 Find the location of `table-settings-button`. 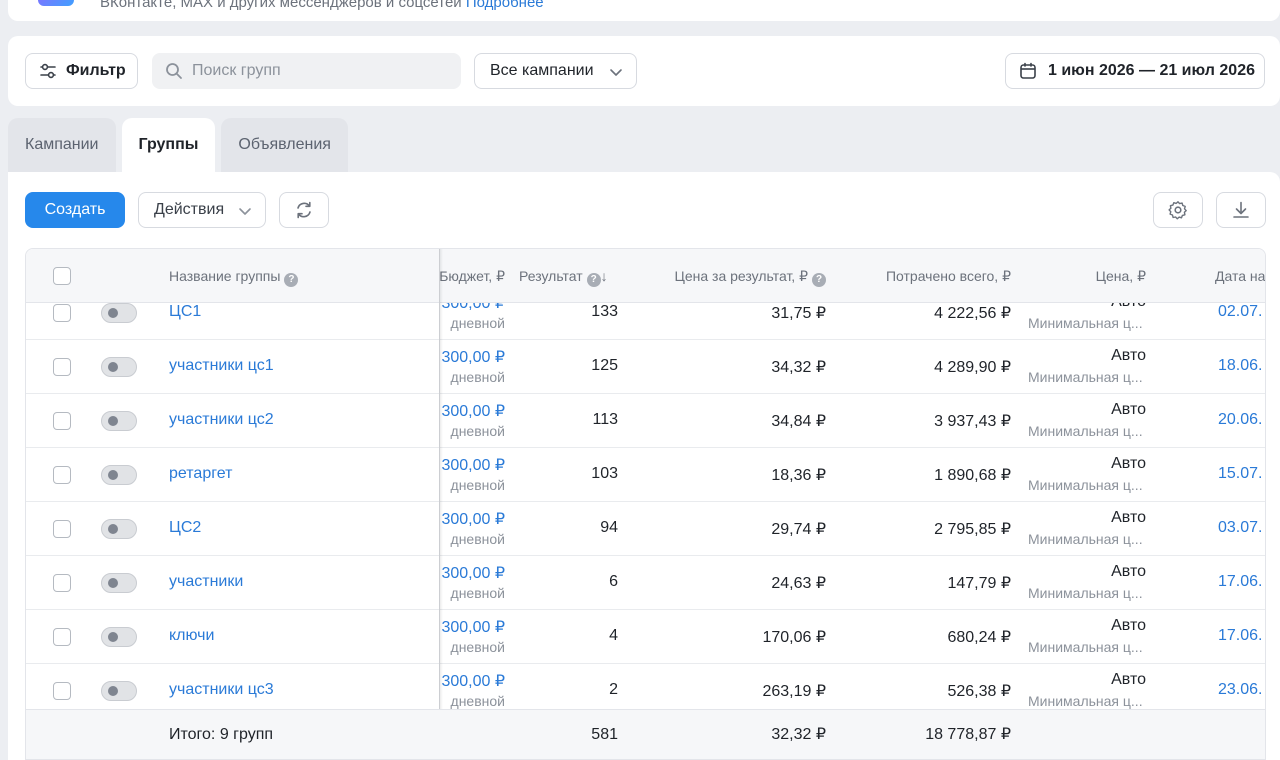

table-settings-button is located at coordinates (1178, 210).